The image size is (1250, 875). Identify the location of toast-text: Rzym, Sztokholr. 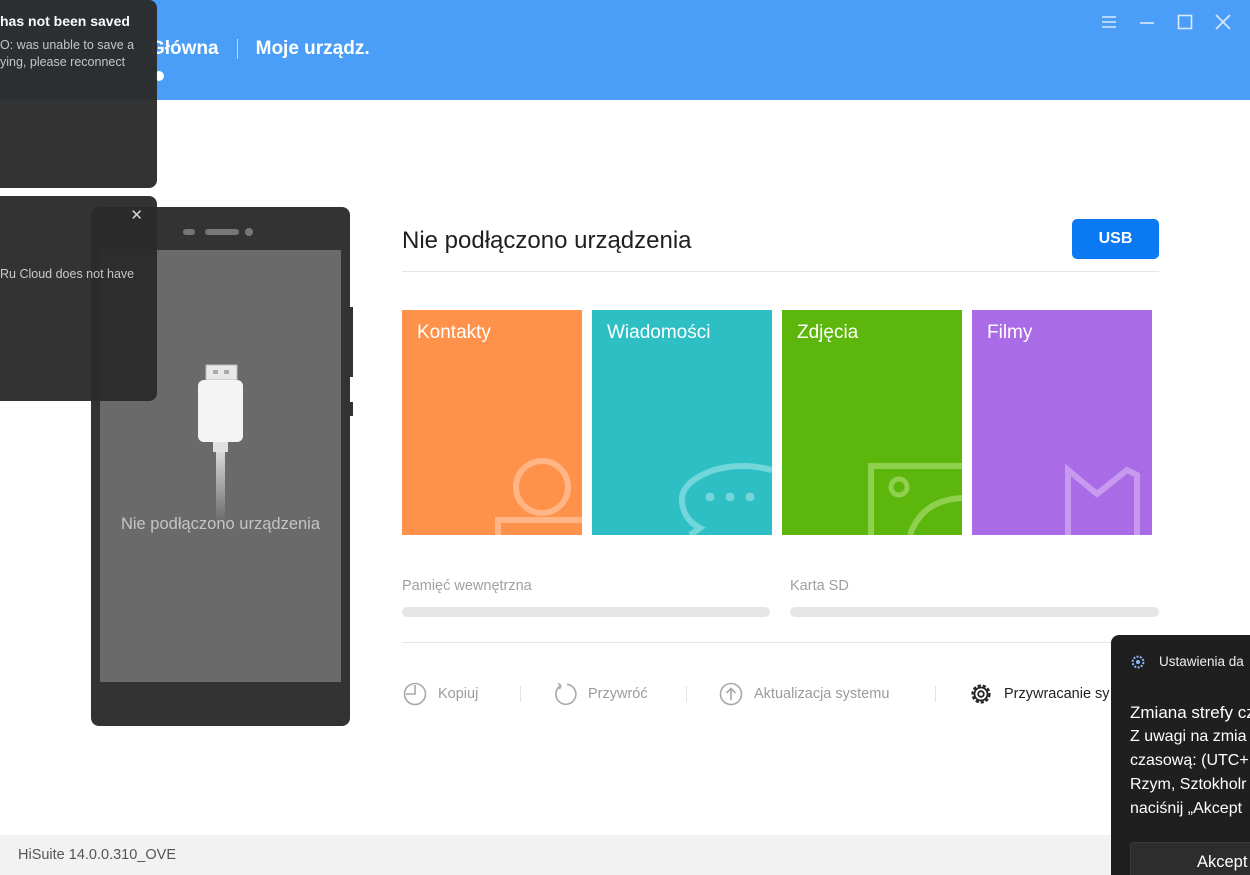
(1188, 784).